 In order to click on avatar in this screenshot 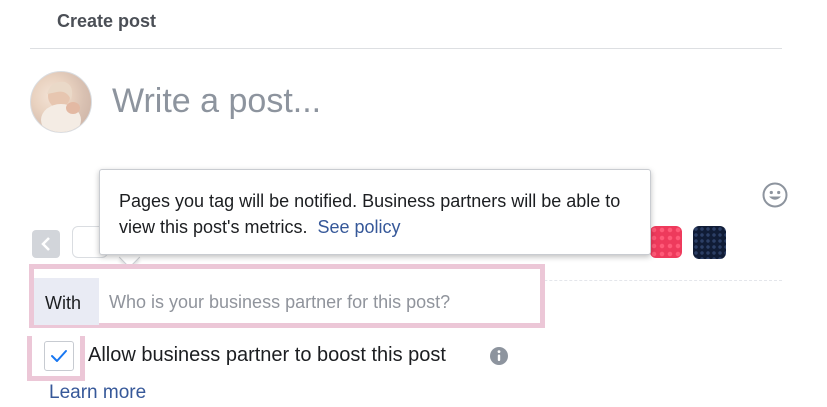, I will do `click(61, 102)`.